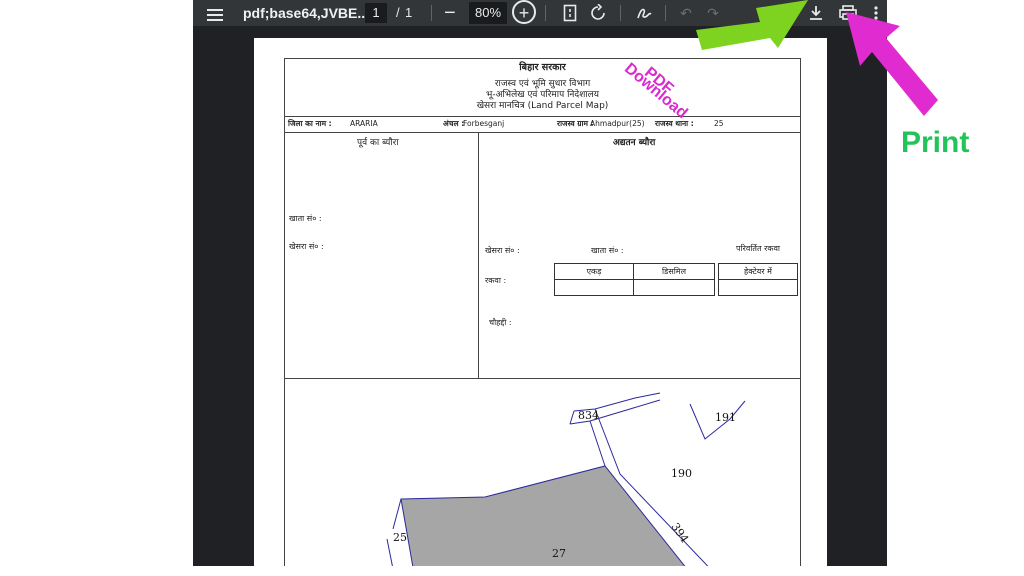  What do you see at coordinates (382, 256) in the screenshot?
I see `previous-details: पूर्व का ब्यौरा खाता सं० : खेसरा सं० :` at bounding box center [382, 256].